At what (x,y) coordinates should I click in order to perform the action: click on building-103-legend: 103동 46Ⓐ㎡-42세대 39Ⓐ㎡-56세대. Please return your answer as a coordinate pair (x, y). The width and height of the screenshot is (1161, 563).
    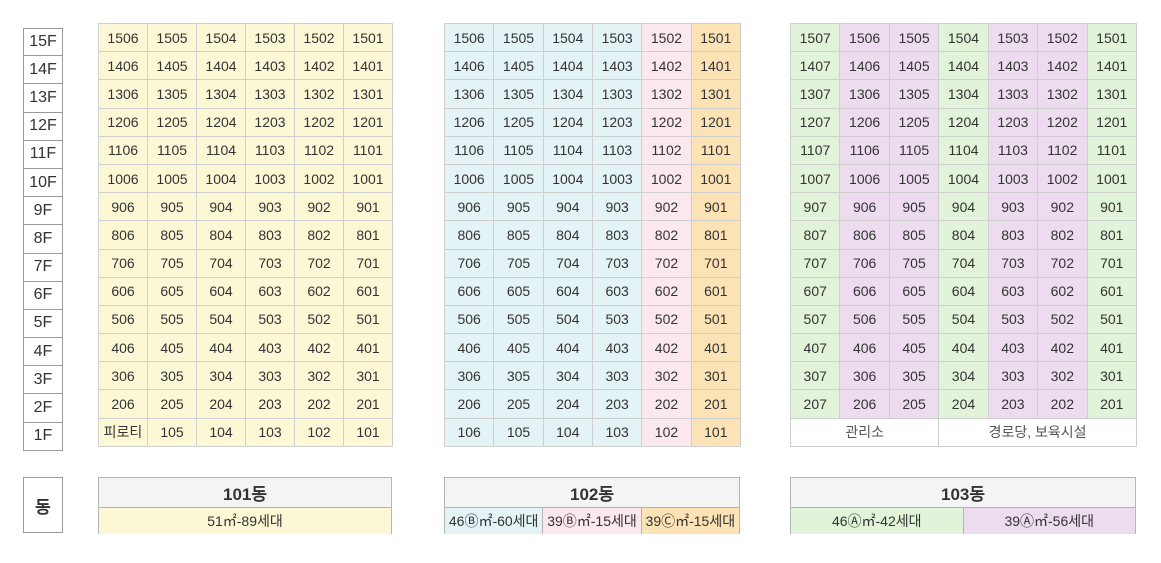
    Looking at the image, I should click on (963, 505).